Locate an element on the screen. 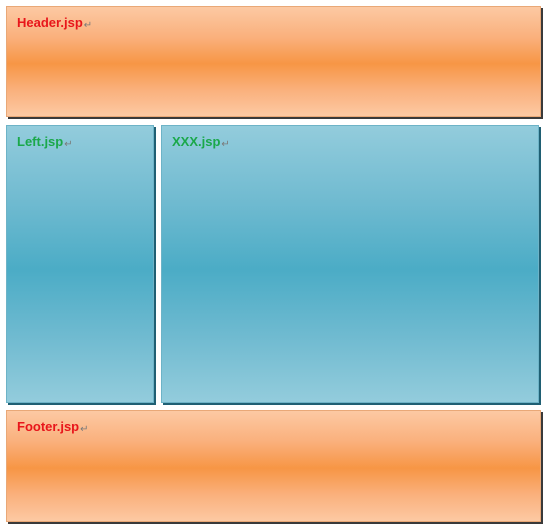  left-label-text: Left.jsp is located at coordinates (40, 141).